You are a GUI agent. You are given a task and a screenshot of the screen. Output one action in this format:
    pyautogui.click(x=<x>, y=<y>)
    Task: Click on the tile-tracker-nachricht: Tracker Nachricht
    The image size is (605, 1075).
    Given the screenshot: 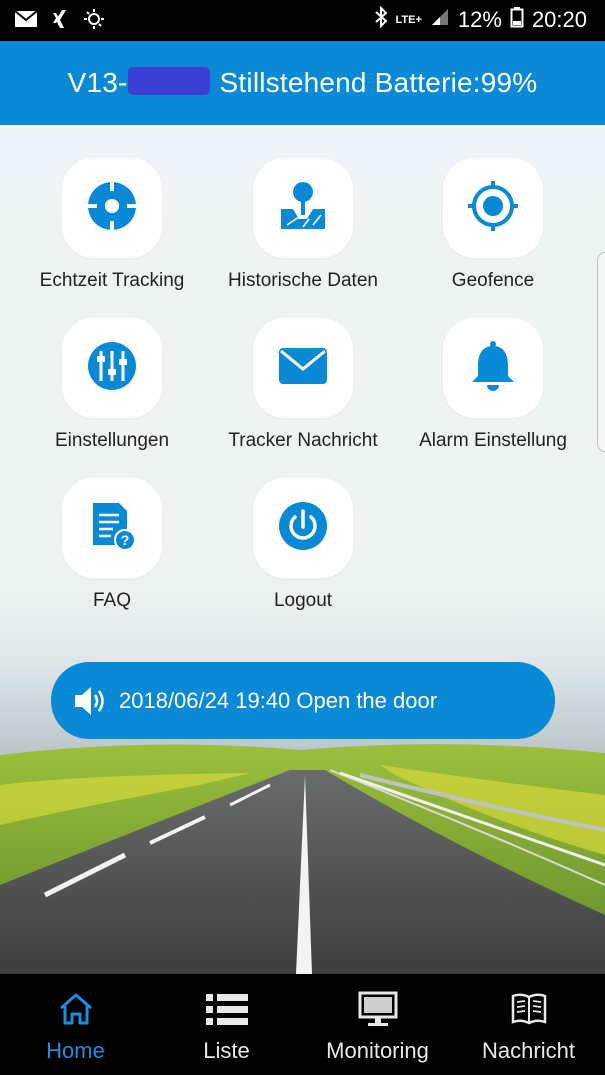 What is the action you would take?
    pyautogui.click(x=303, y=385)
    